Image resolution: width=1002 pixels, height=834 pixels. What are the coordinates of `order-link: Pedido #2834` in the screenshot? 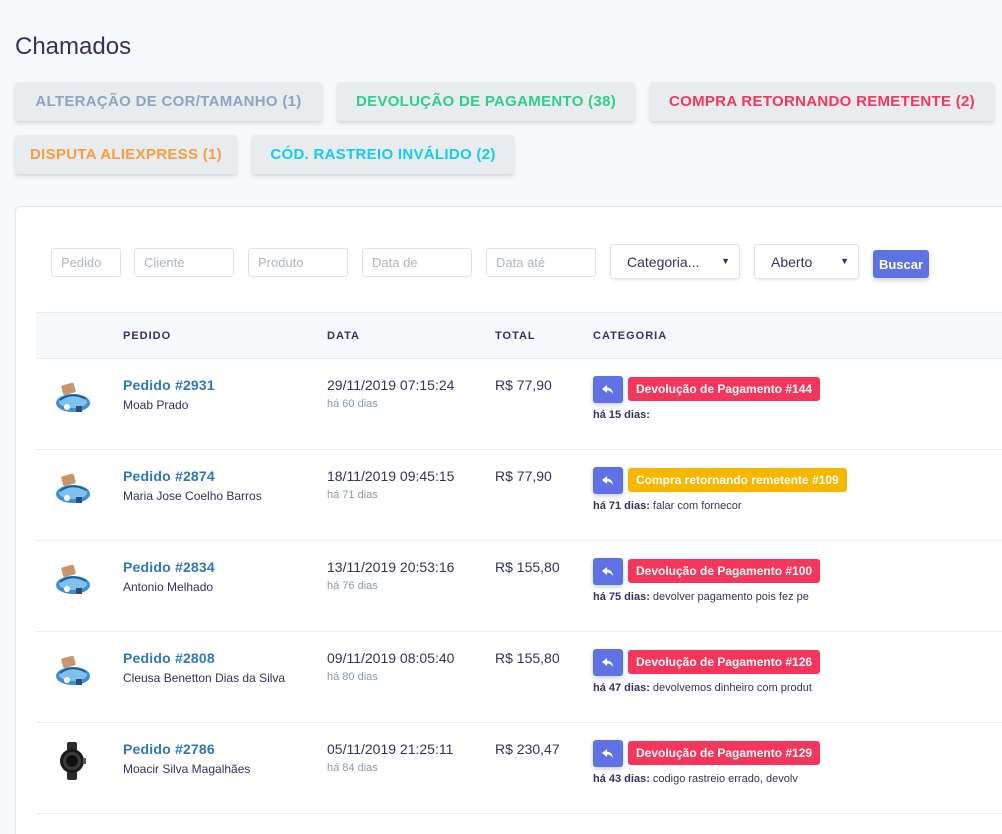 It's located at (169, 567).